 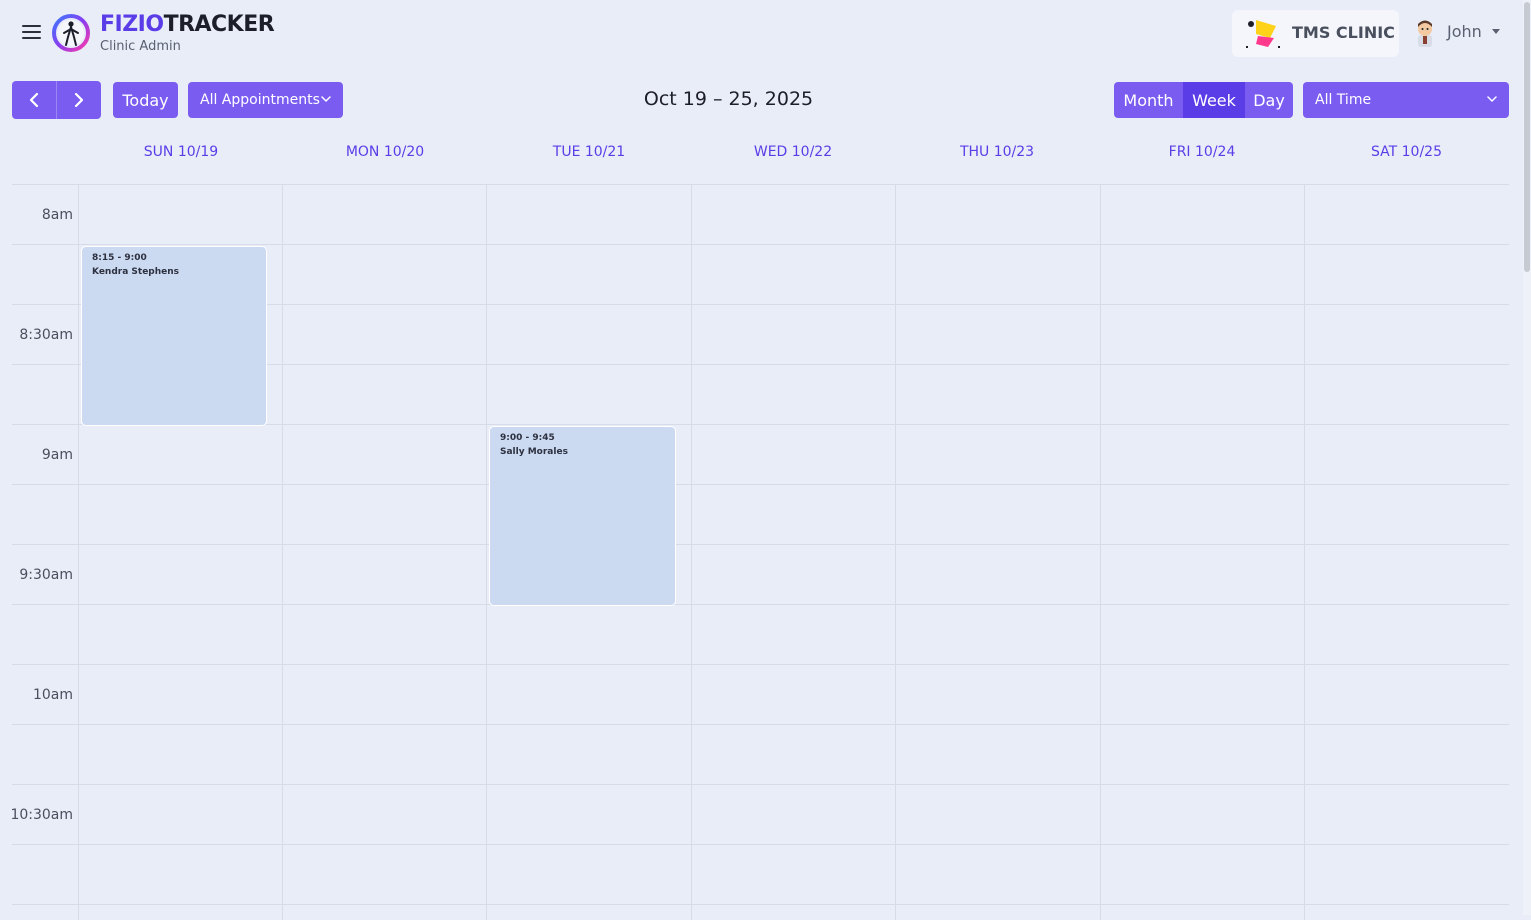 I want to click on brand-part1: FIZIO, so click(x=132, y=24).